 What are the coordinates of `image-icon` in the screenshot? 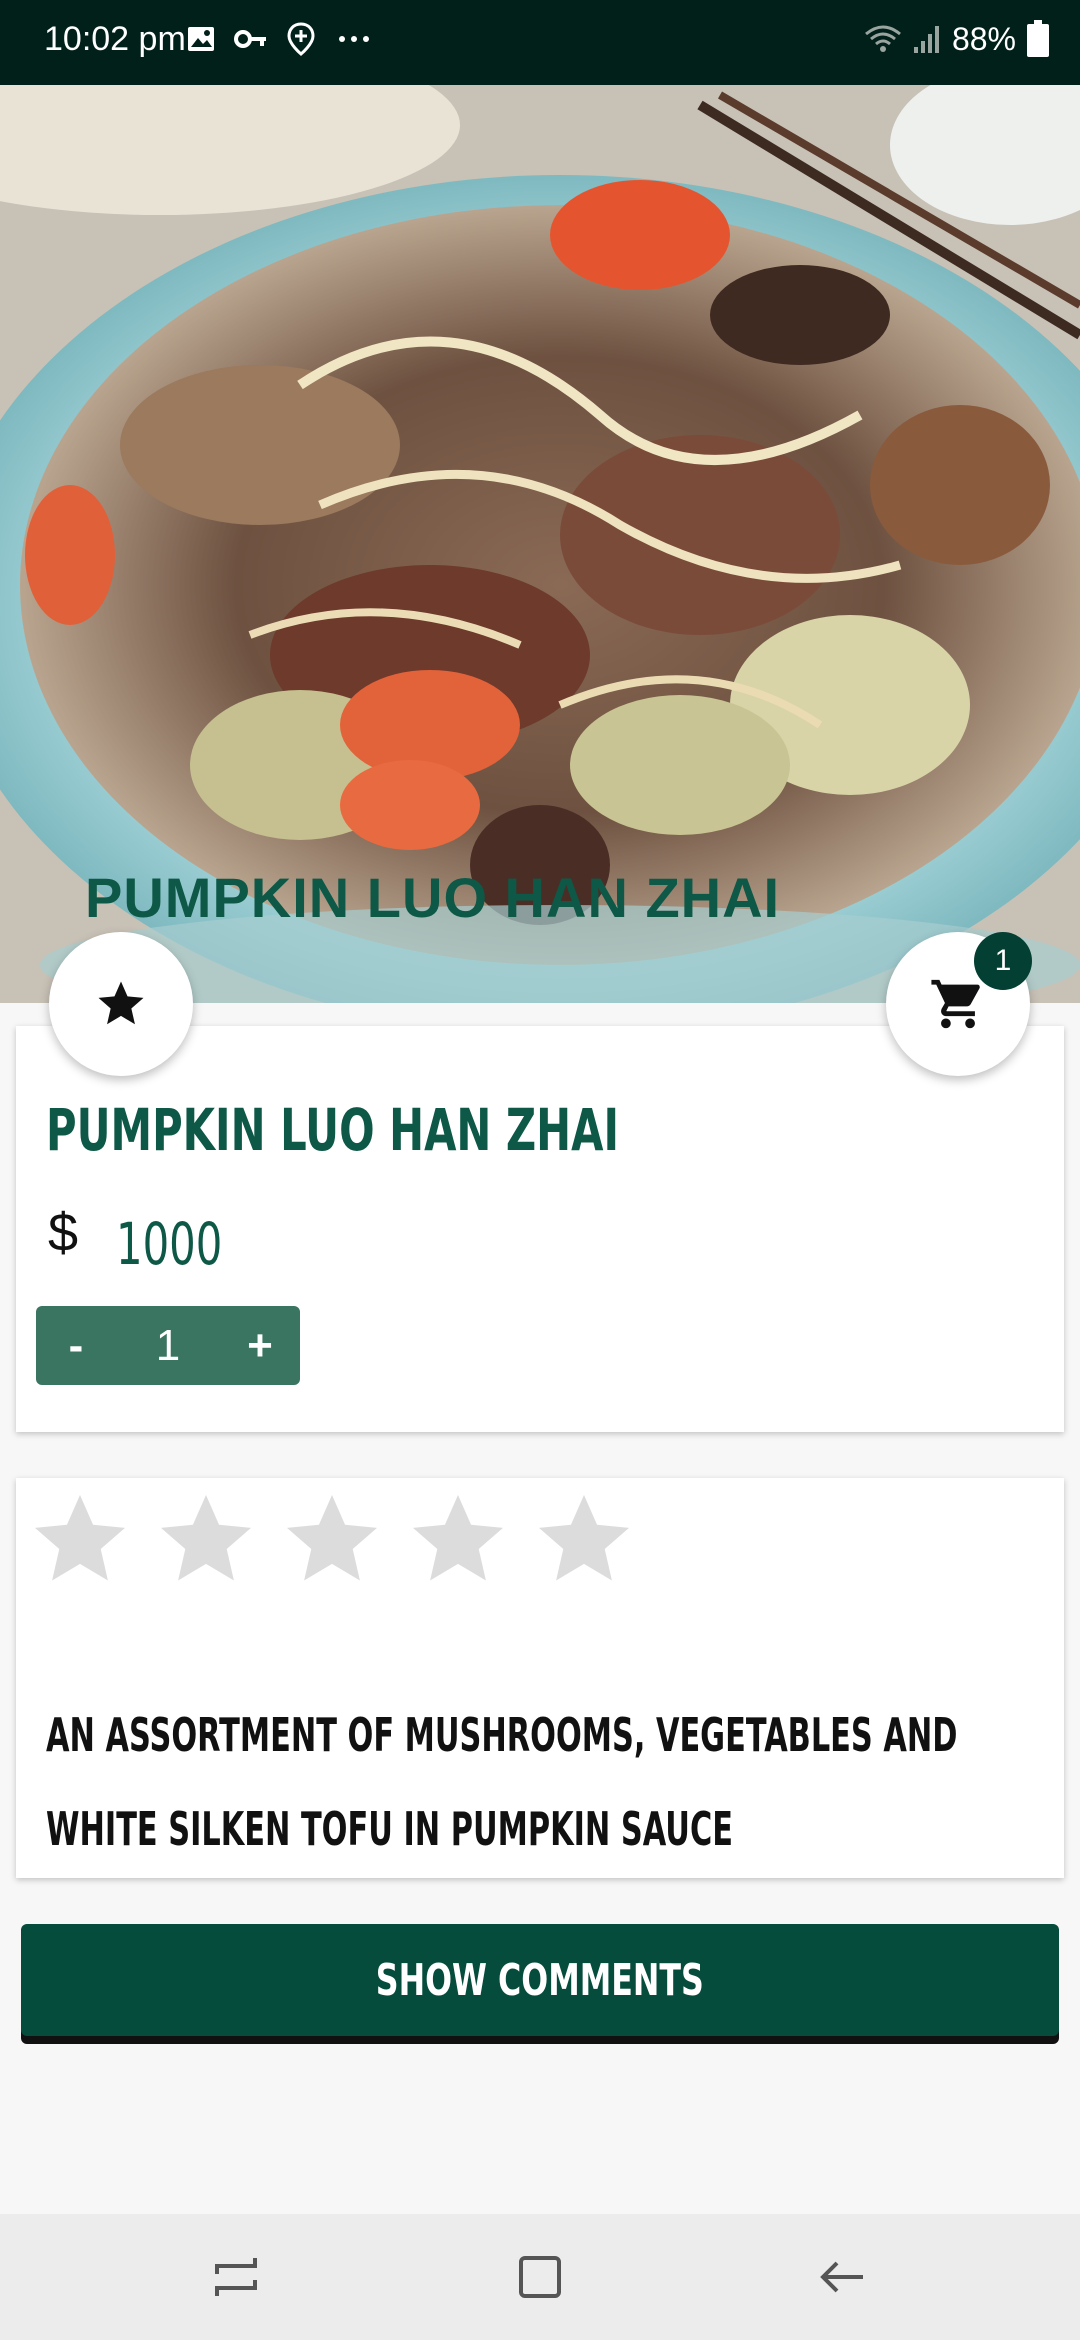 It's located at (201, 39).